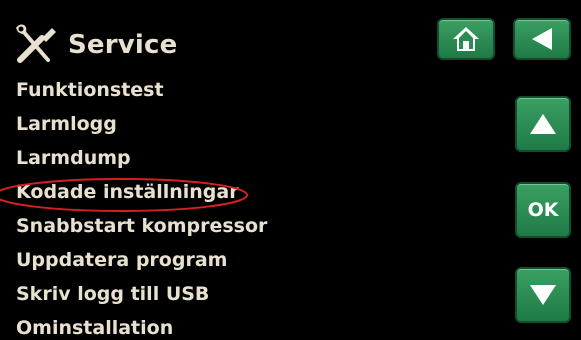  I want to click on scroll-down-button, so click(543, 295).